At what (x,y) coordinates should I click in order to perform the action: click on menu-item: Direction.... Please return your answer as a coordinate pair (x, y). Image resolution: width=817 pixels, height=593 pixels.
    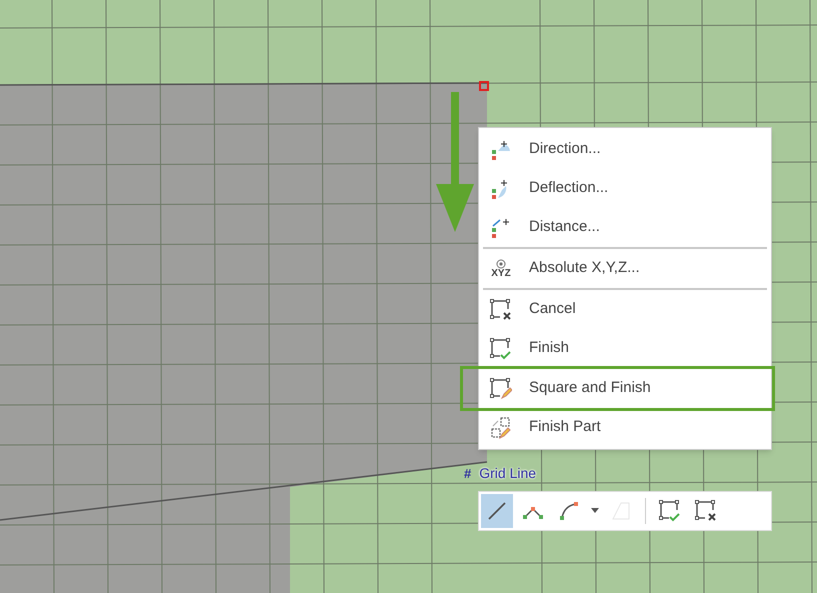
    Looking at the image, I should click on (625, 149).